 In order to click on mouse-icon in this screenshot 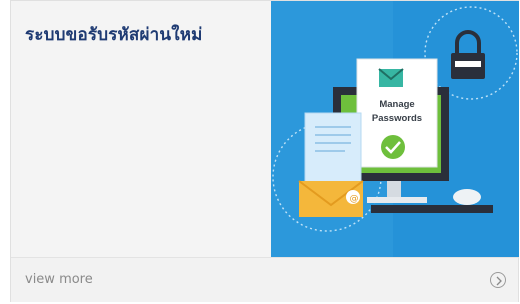, I will do `click(467, 197)`.